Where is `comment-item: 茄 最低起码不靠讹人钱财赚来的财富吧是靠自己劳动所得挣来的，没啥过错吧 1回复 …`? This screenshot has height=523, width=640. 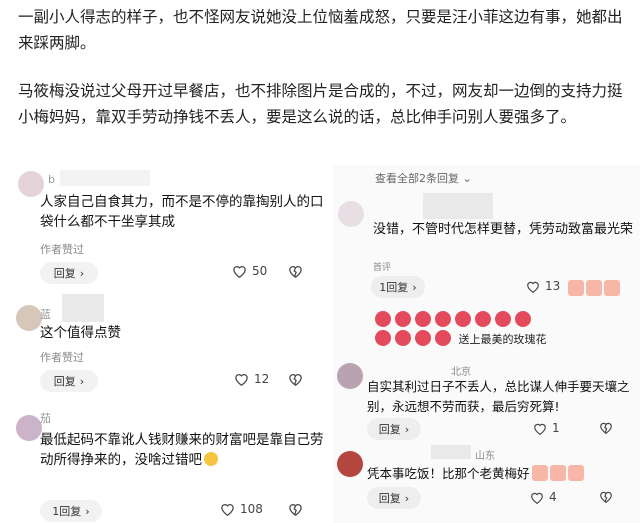 comment-item: 茄 最低起码不靠讹人钱财赚来的财富吧是靠自己劳动所得挣来的，没啥过错吧 1回复 … is located at coordinates (172, 464).